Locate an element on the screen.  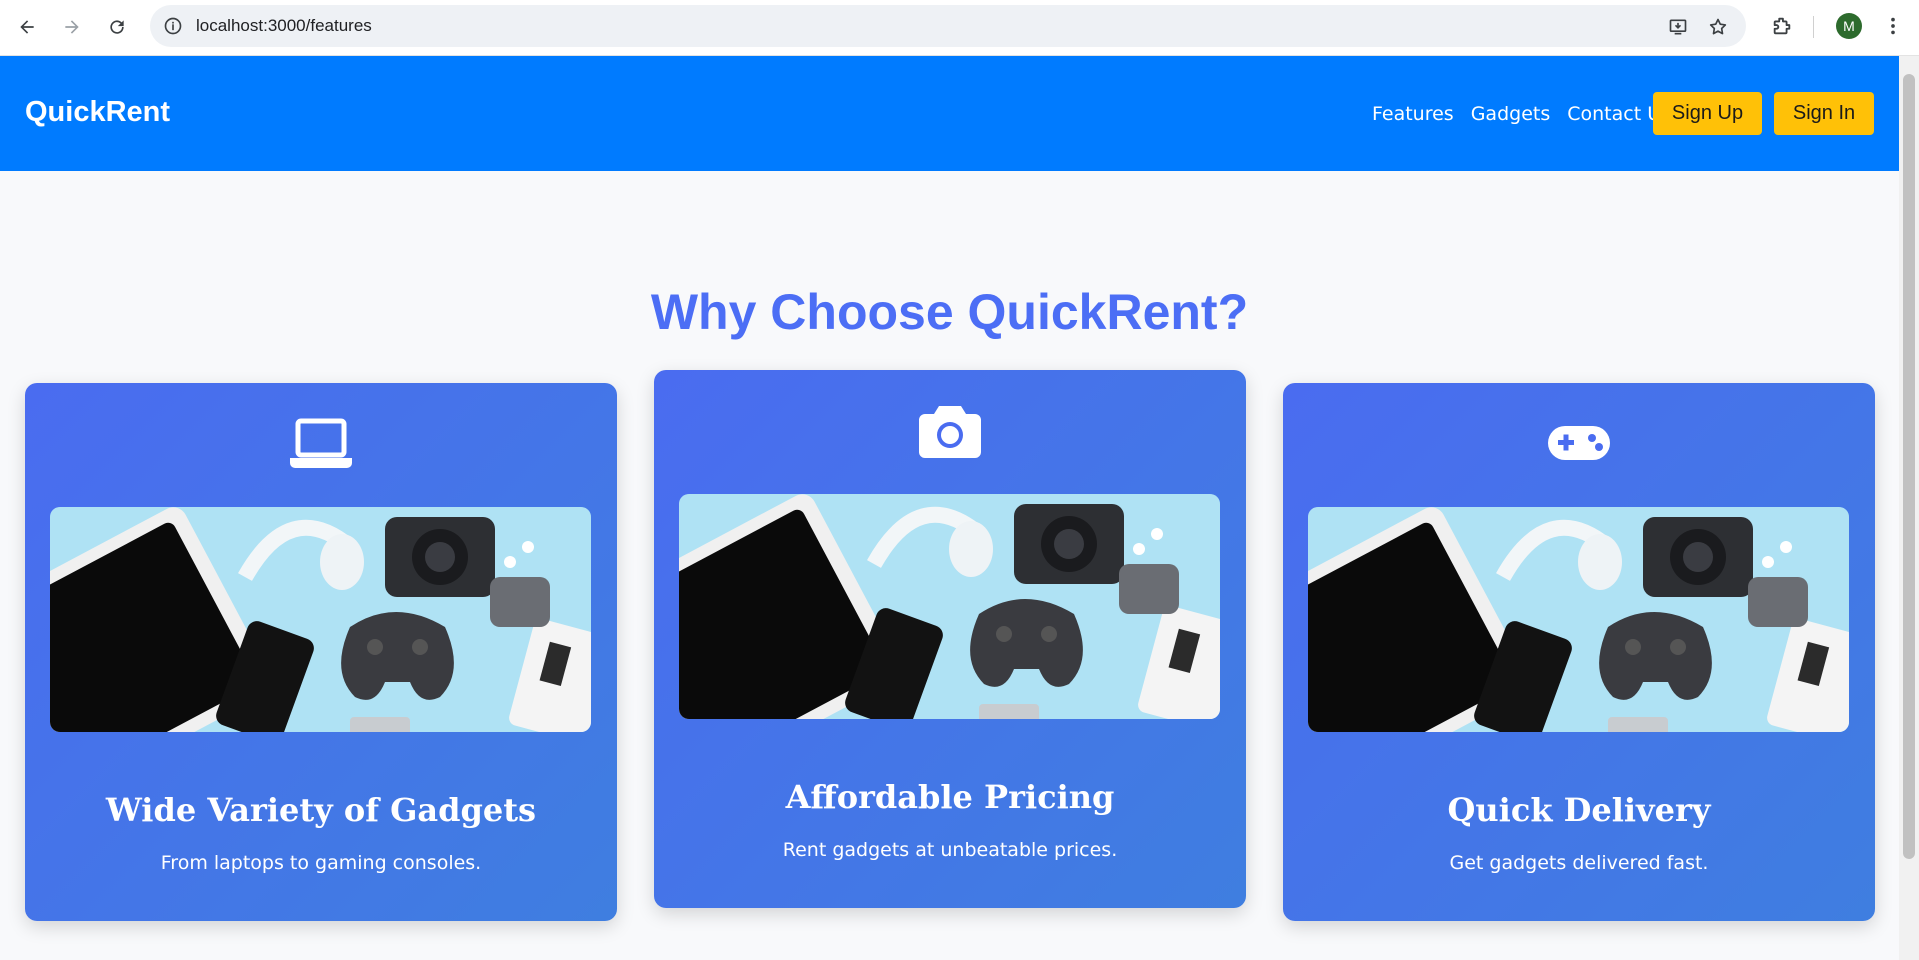
card-description: Rent gadgets at unbeatable prices. is located at coordinates (950, 850).